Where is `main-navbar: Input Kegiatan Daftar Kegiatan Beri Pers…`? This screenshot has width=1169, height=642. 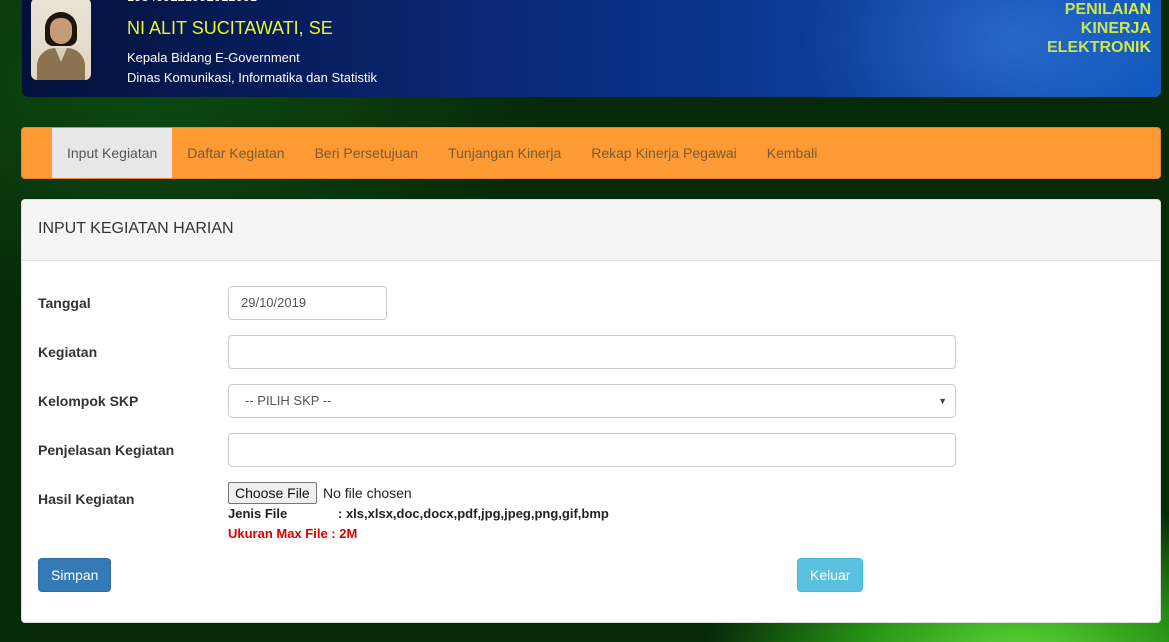
main-navbar: Input Kegiatan Daftar Kegiatan Beri Pers… is located at coordinates (591, 153).